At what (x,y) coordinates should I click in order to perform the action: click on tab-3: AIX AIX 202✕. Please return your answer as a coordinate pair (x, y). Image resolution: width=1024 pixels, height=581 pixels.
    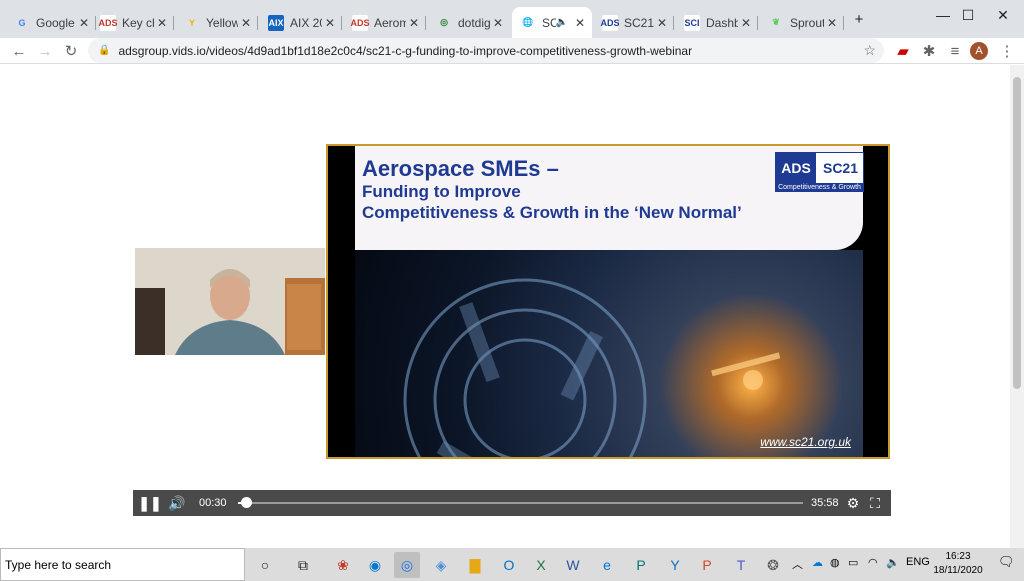
    Looking at the image, I should click on (301, 22).